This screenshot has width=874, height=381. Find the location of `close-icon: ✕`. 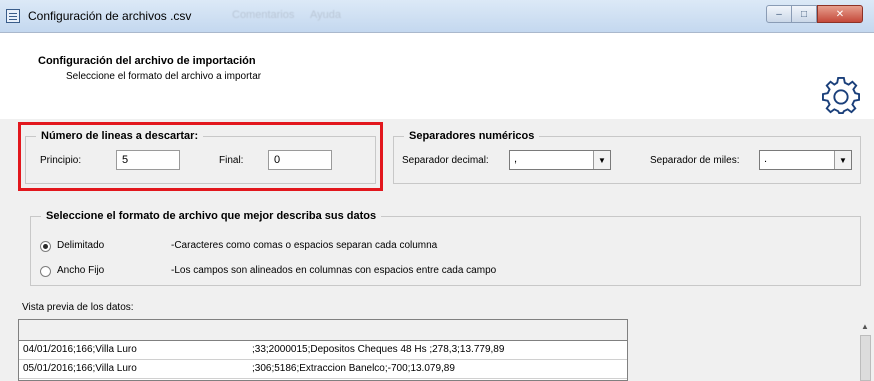

close-icon: ✕ is located at coordinates (840, 14).